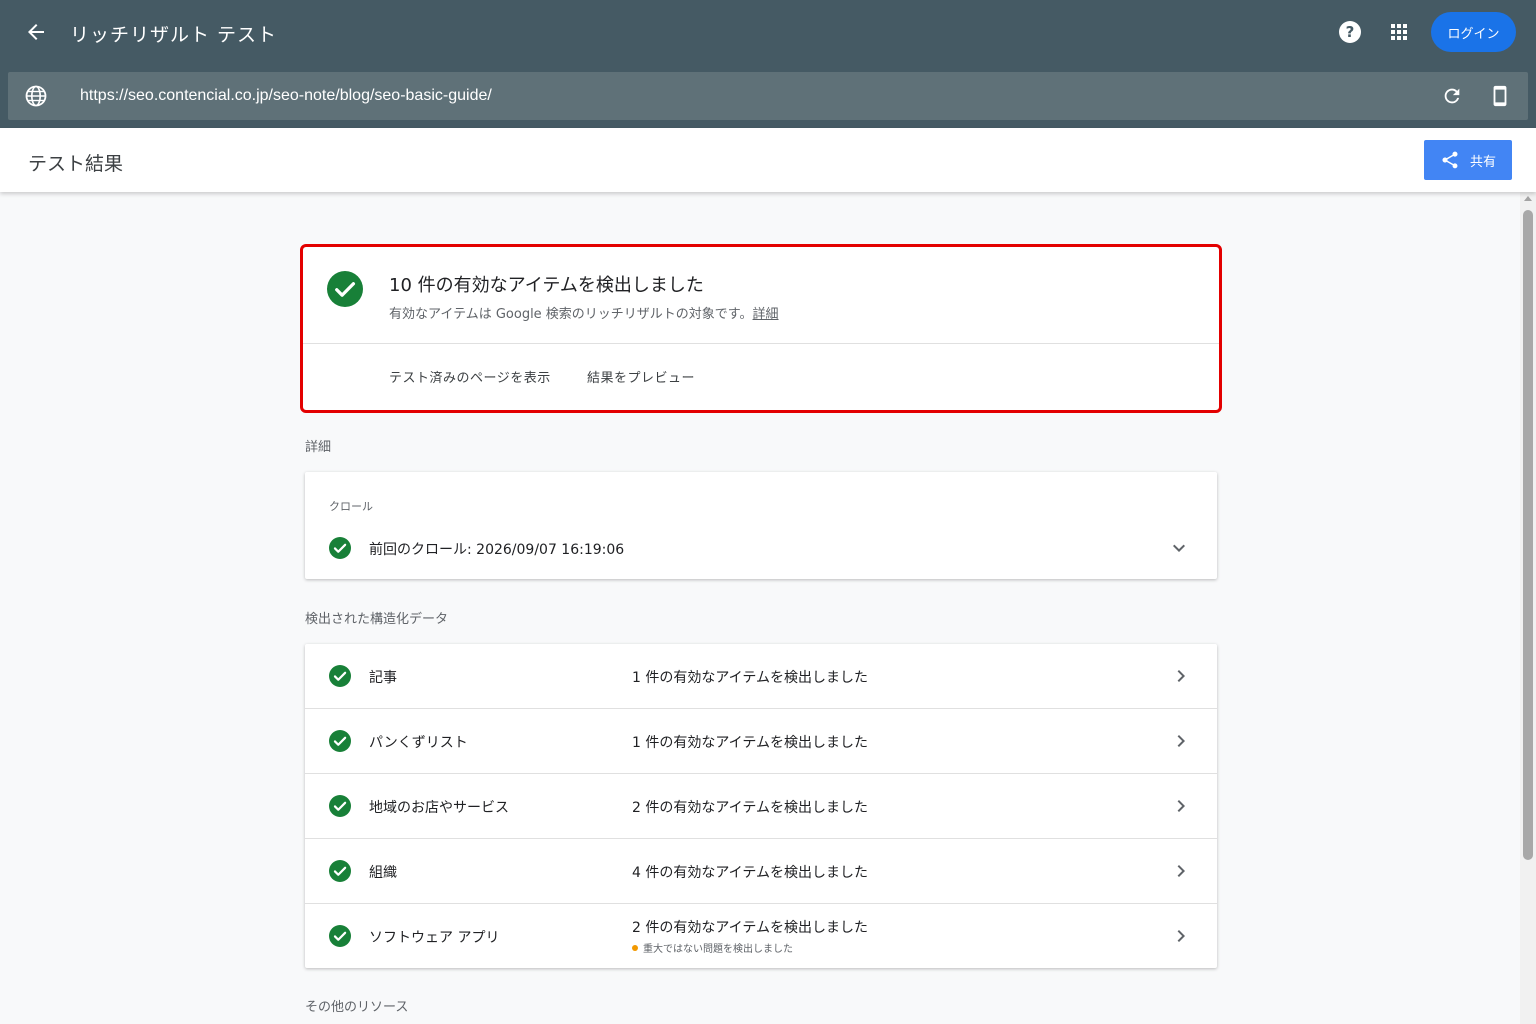 This screenshot has height=1024, width=1536. Describe the element at coordinates (174, 35) in the screenshot. I see `app-title: リッチリザルト テスト` at that location.